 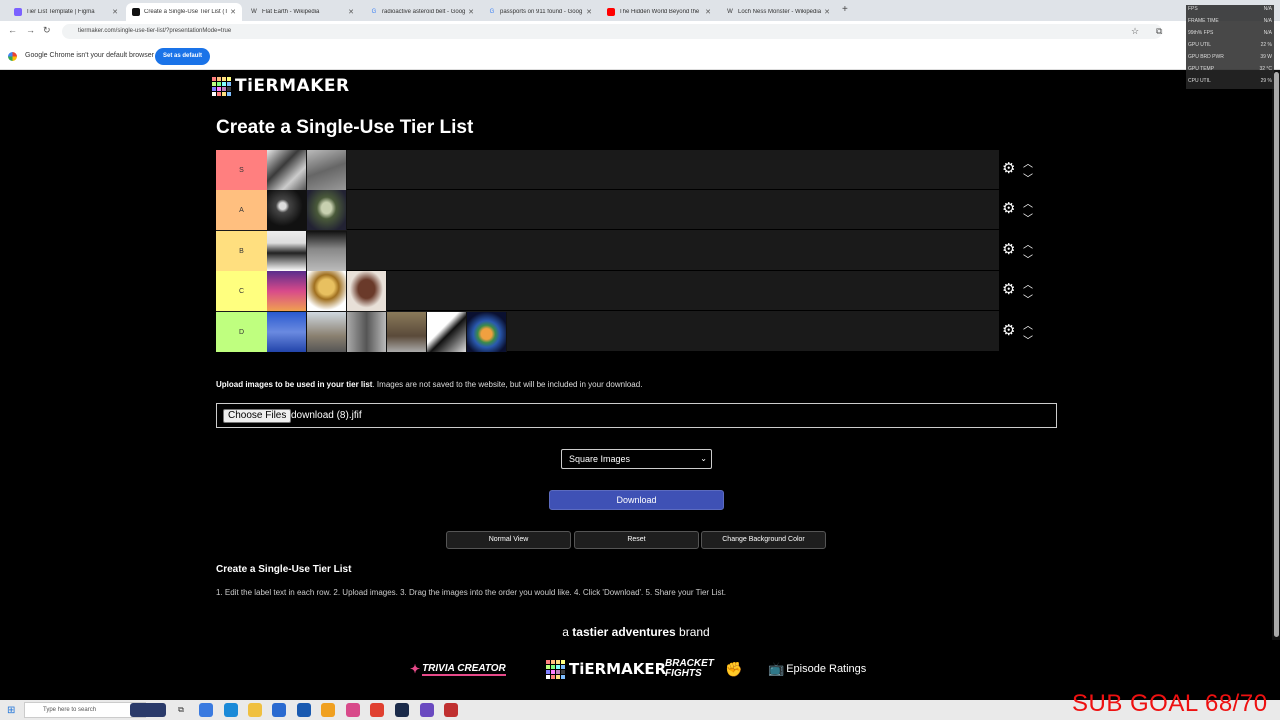 What do you see at coordinates (778, 12) in the screenshot?
I see `browser-tab: W Loch Ness Monster - Wikipedia ✕` at bounding box center [778, 12].